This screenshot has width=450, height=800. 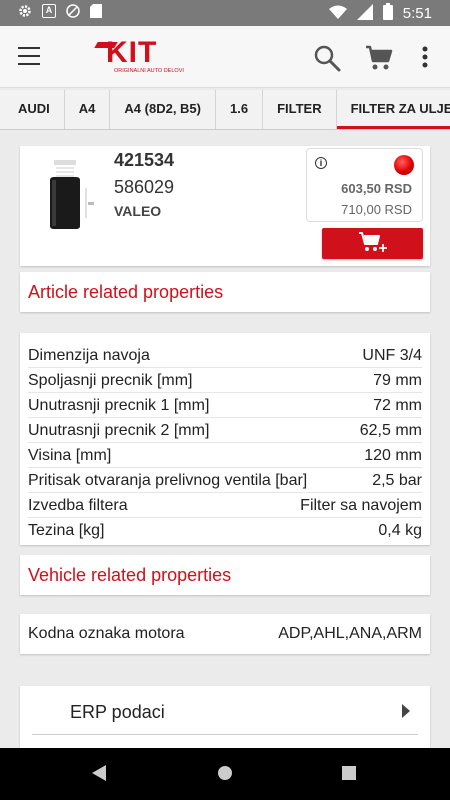 I want to click on breadcrumb-a4-8d2-b5: A4 (8D2, B5), so click(x=163, y=109).